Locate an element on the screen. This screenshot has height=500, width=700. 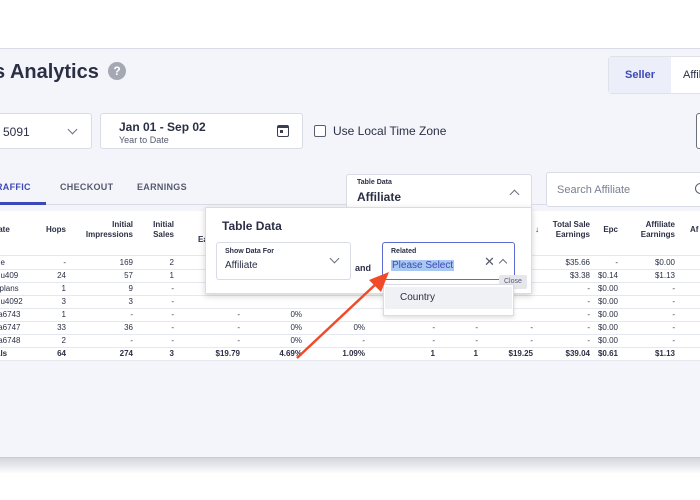
active-tab-indicator is located at coordinates (23, 203).